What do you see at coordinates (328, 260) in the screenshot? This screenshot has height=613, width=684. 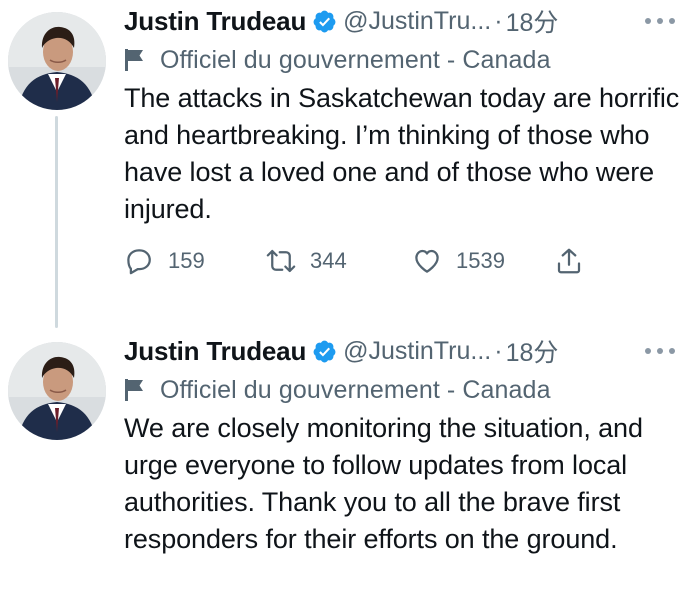 I see `retweet-count: 344` at bounding box center [328, 260].